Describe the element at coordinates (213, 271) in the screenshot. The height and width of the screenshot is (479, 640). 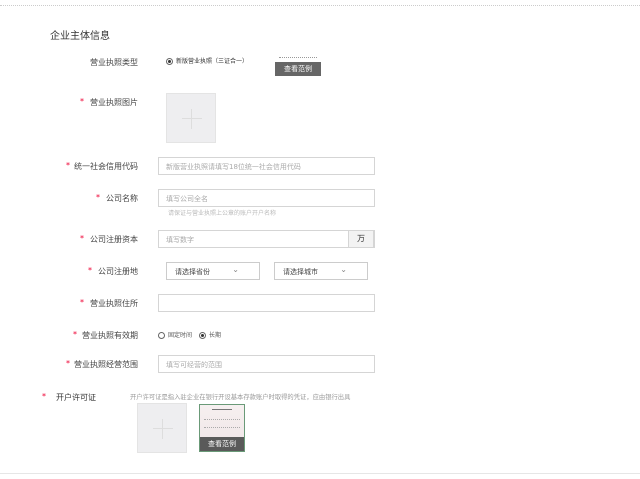
I see `province-select: 请选择省份 ⌄` at that location.